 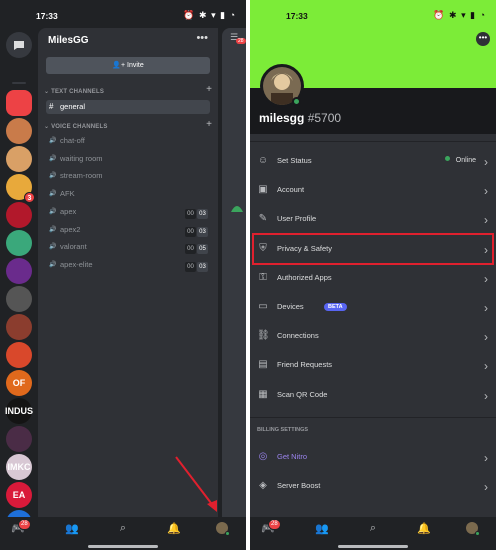 What do you see at coordinates (465, 160) in the screenshot?
I see `status-text: Online` at bounding box center [465, 160].